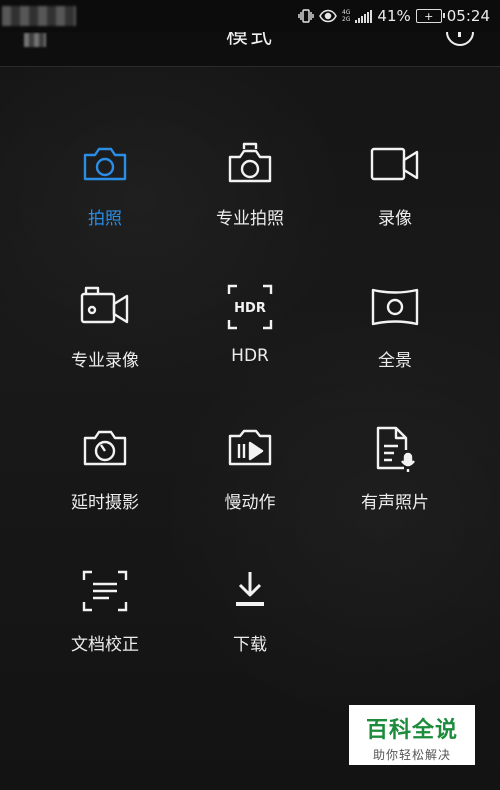 Image resolution: width=500 pixels, height=790 pixels. I want to click on mode-label: 全景, so click(395, 361).